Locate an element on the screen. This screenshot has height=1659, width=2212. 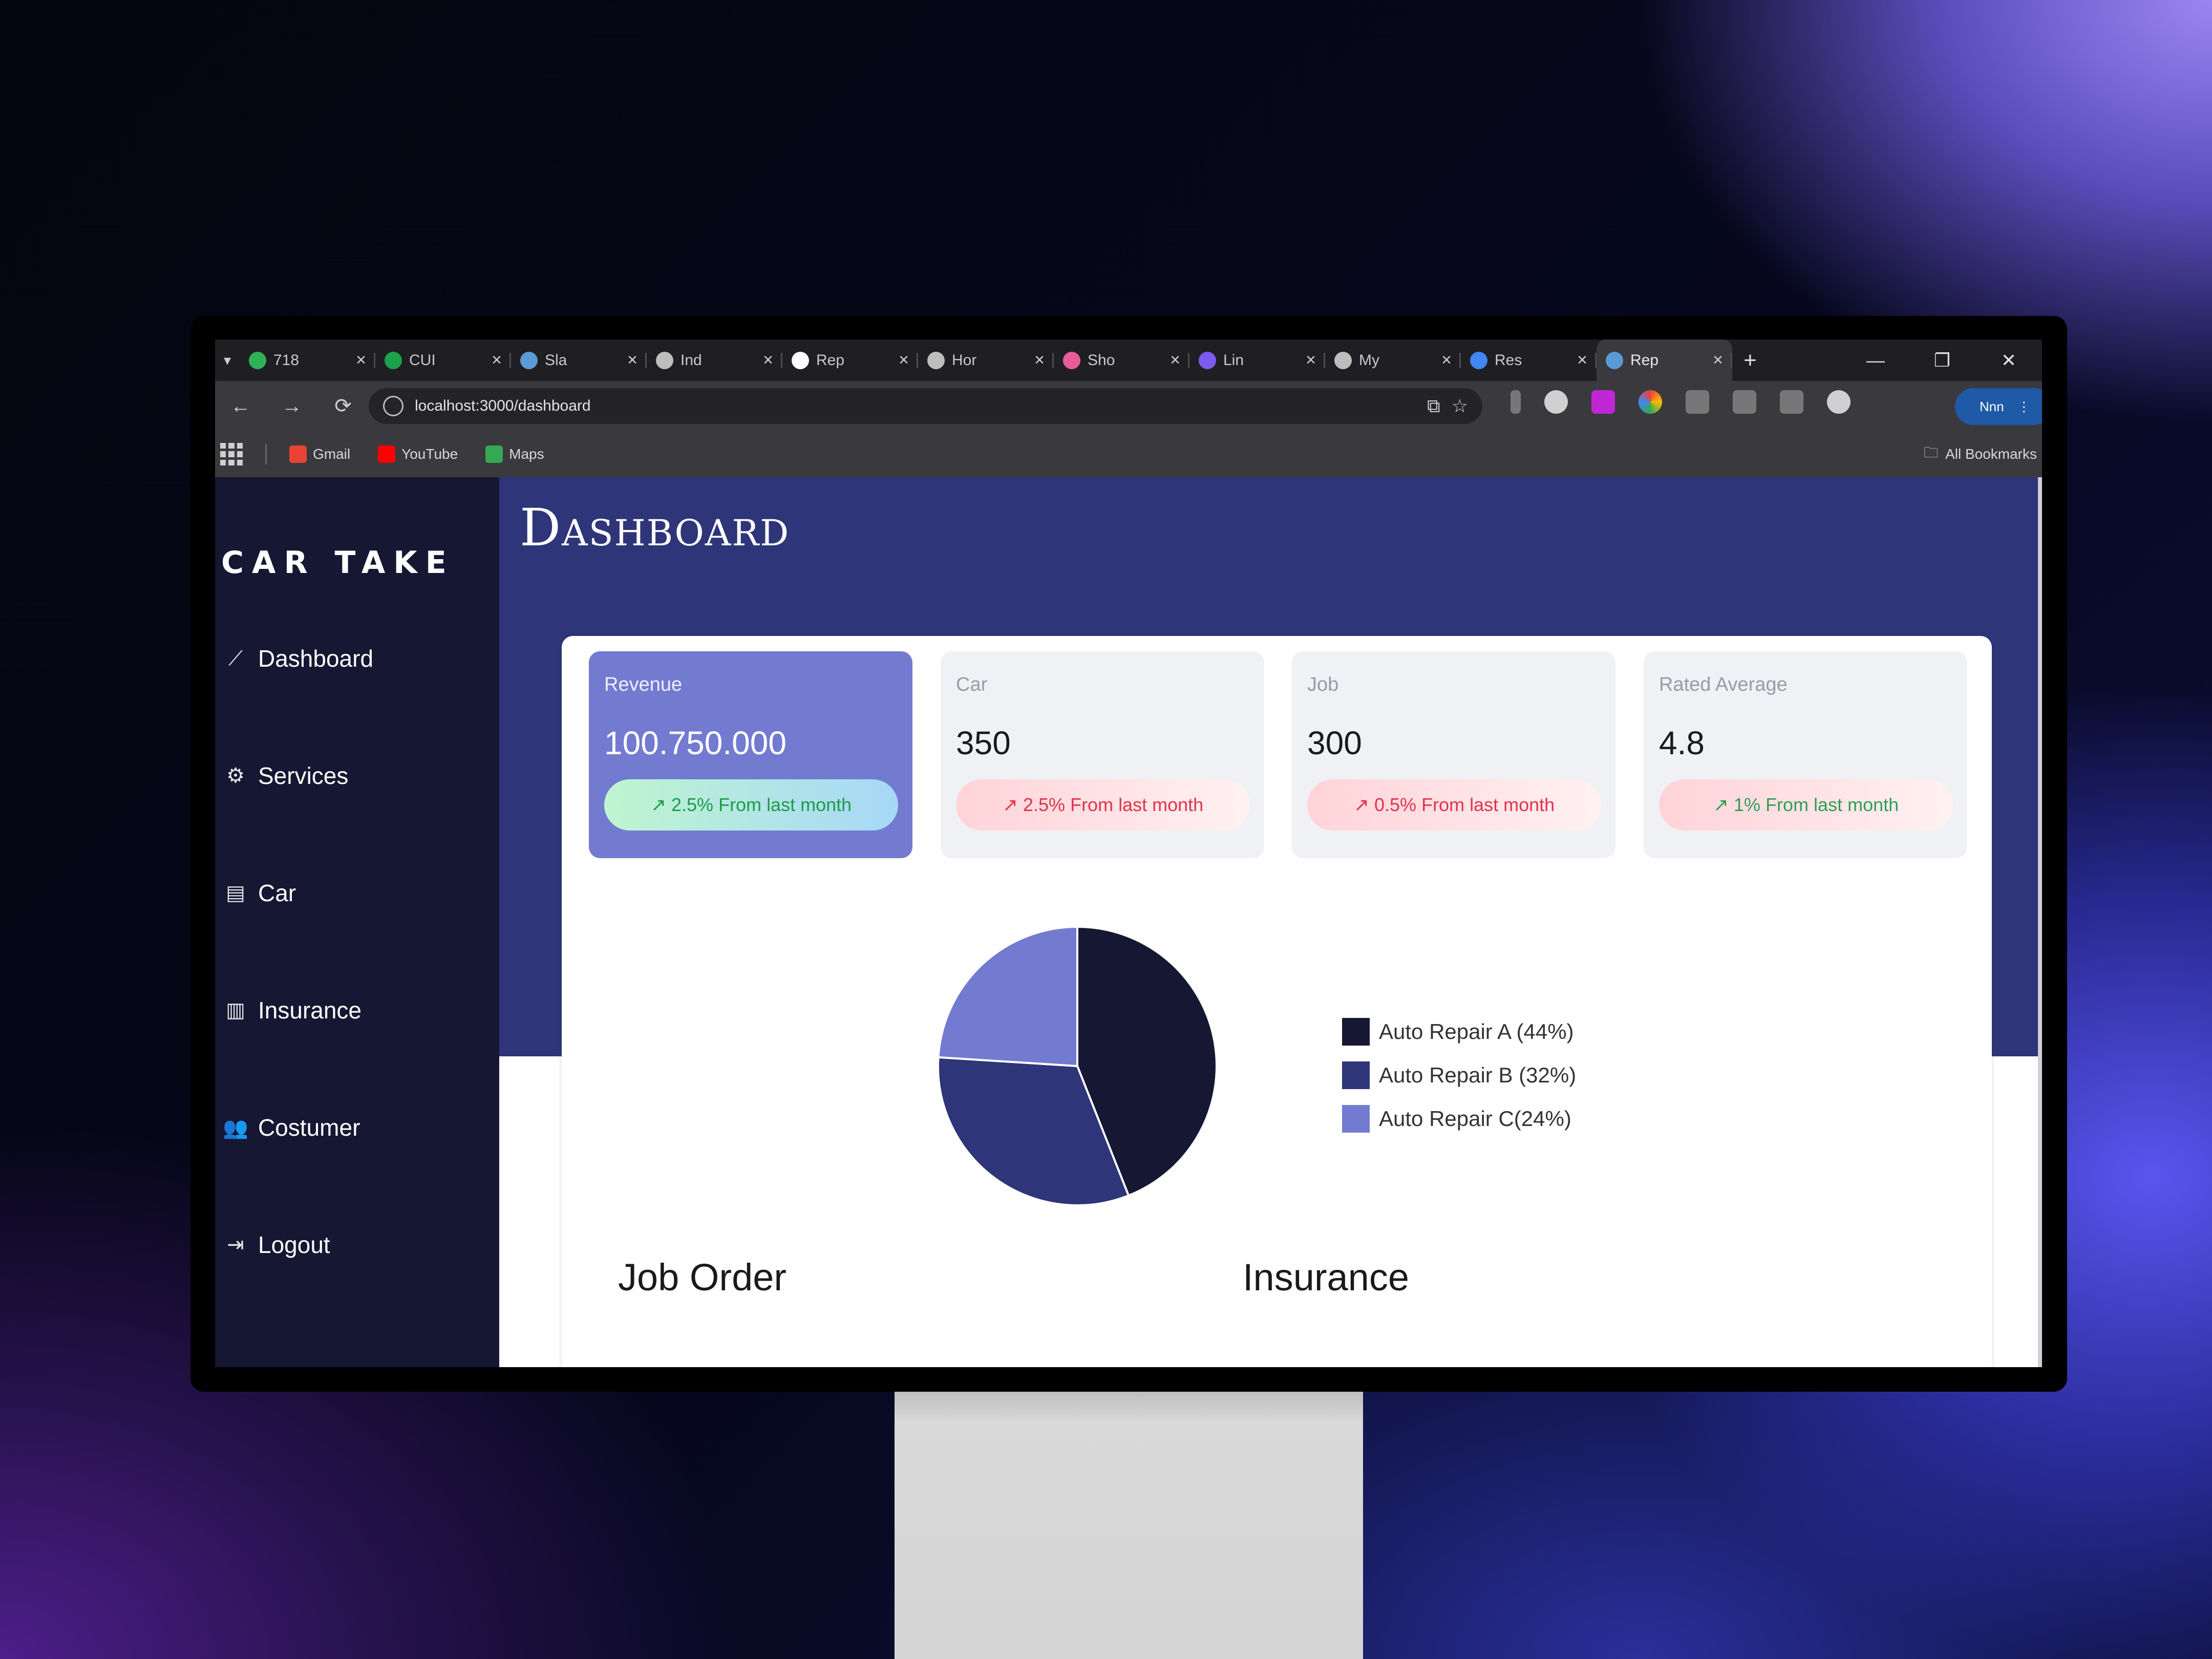
divider is located at coordinates (266, 454).